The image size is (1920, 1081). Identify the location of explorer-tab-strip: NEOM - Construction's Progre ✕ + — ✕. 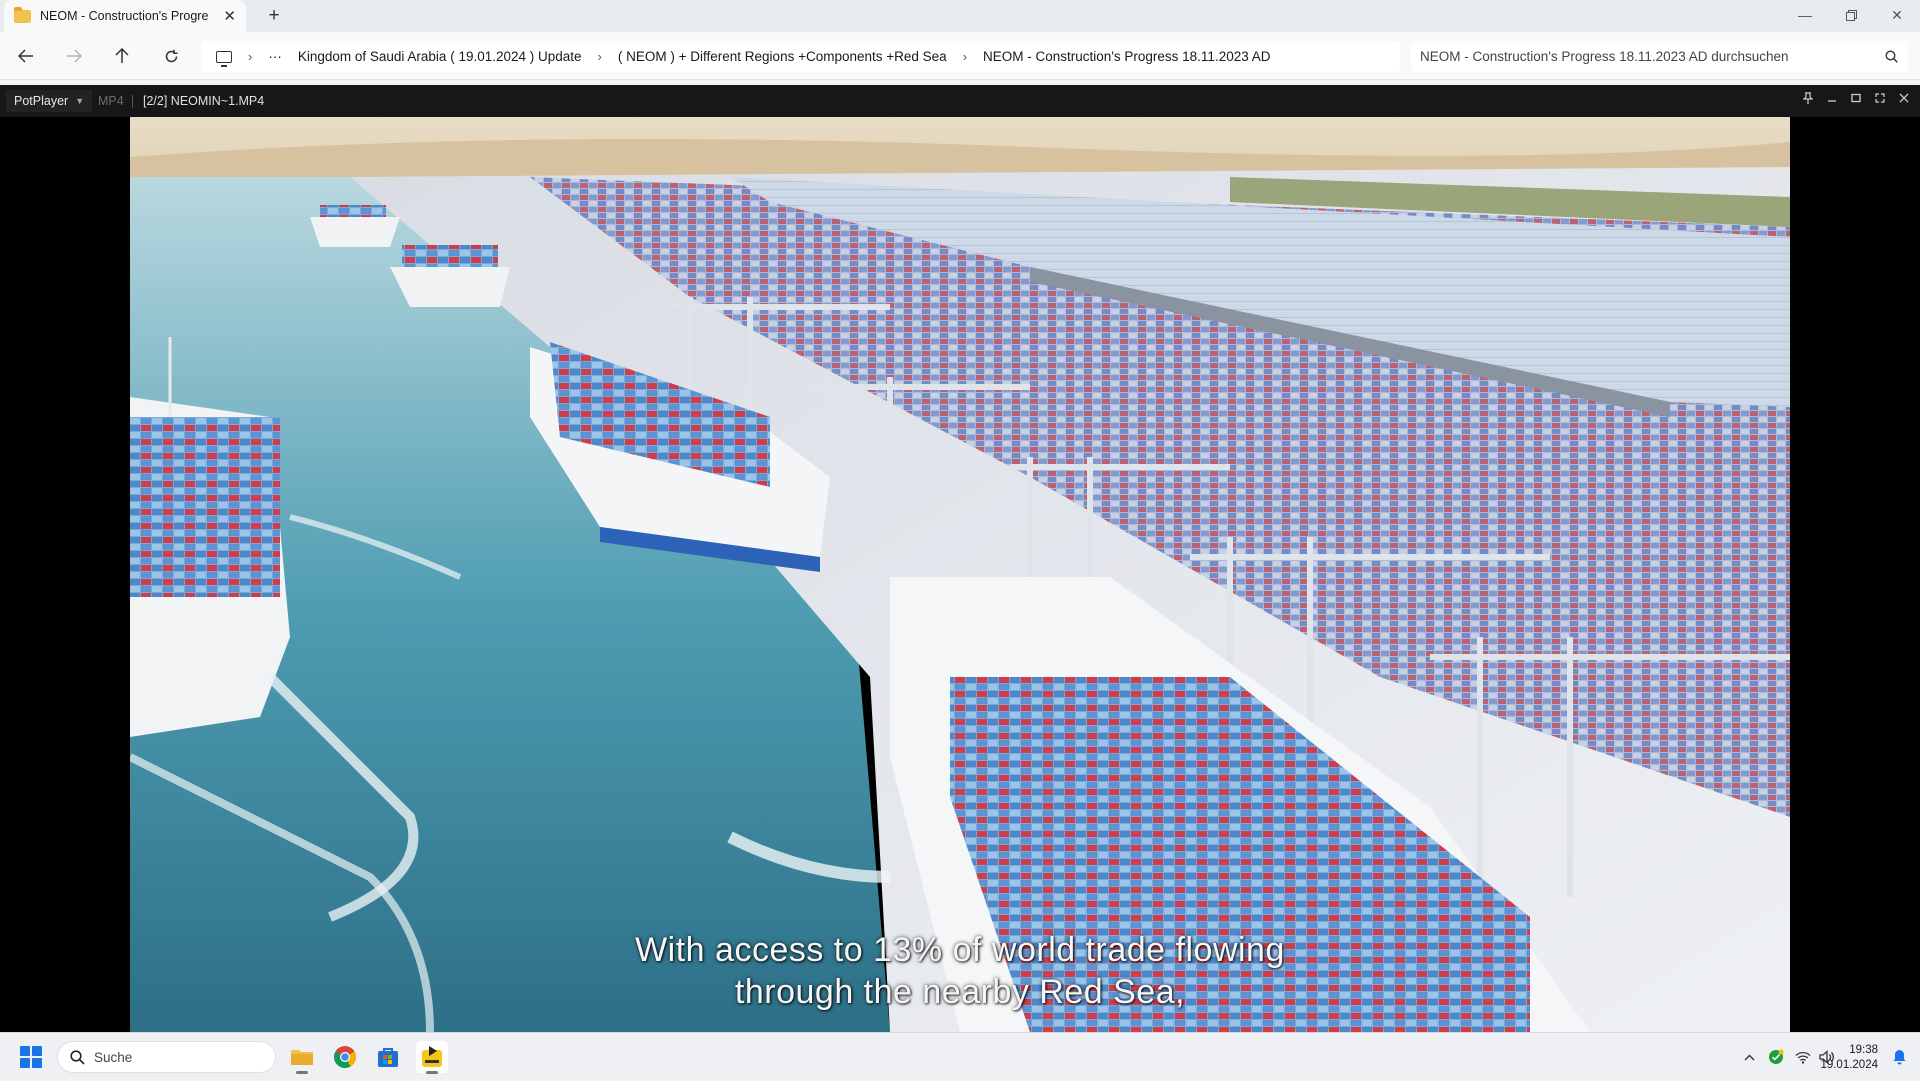
(960, 16).